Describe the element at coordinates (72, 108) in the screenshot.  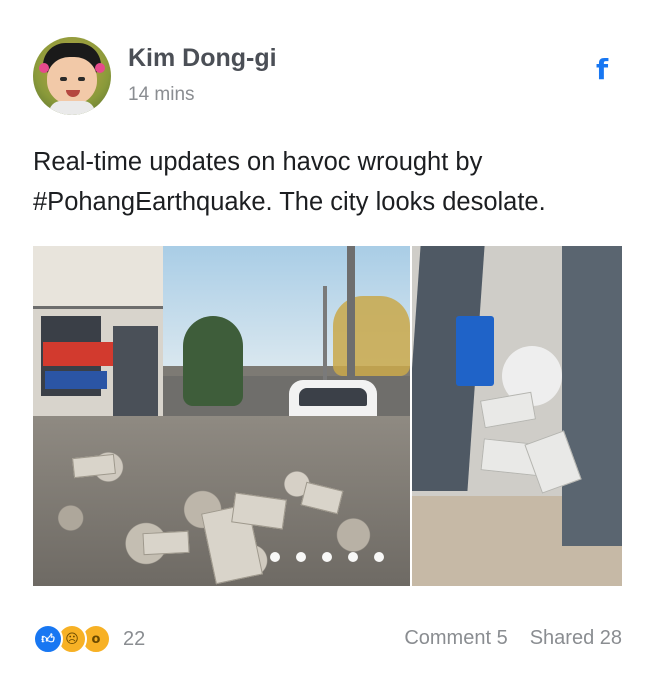
I see `avatar-shirt` at that location.